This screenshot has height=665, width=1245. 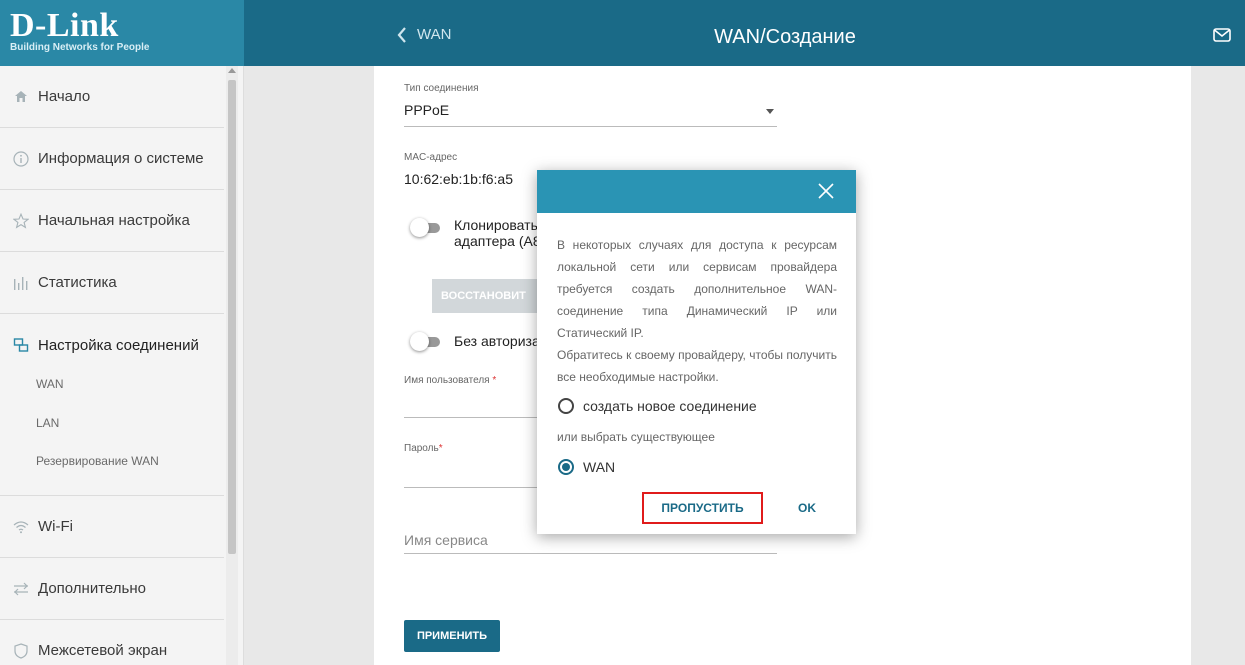 What do you see at coordinates (434, 34) in the screenshot?
I see `back-link-label: WAN` at bounding box center [434, 34].